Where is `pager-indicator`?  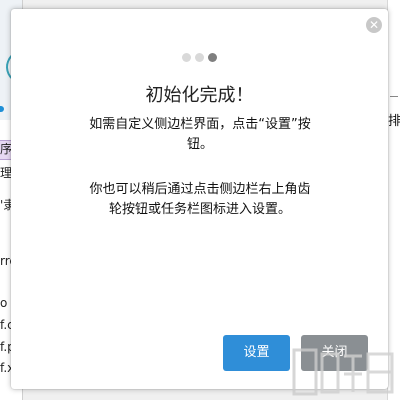
pager-indicator is located at coordinates (199, 57).